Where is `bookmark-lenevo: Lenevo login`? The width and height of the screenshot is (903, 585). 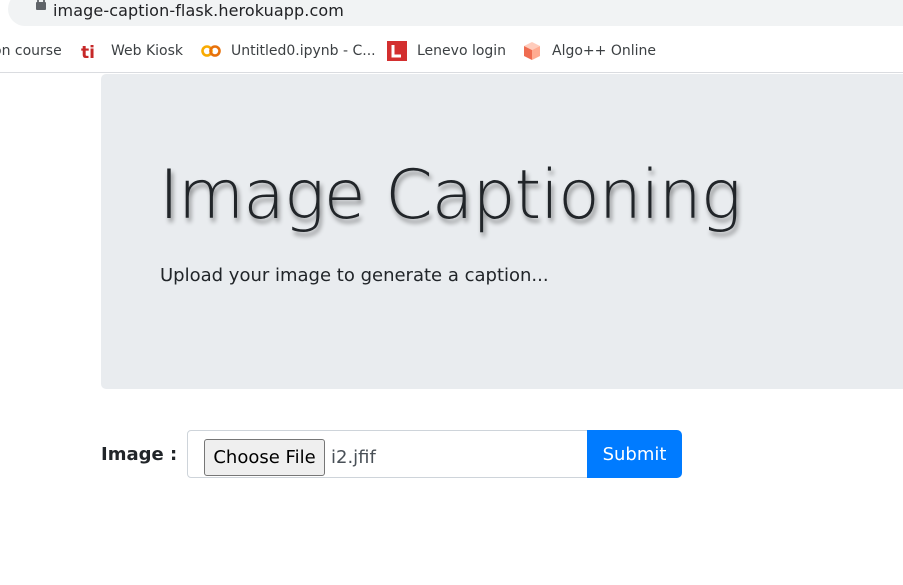 bookmark-lenevo: Lenevo login is located at coordinates (446, 51).